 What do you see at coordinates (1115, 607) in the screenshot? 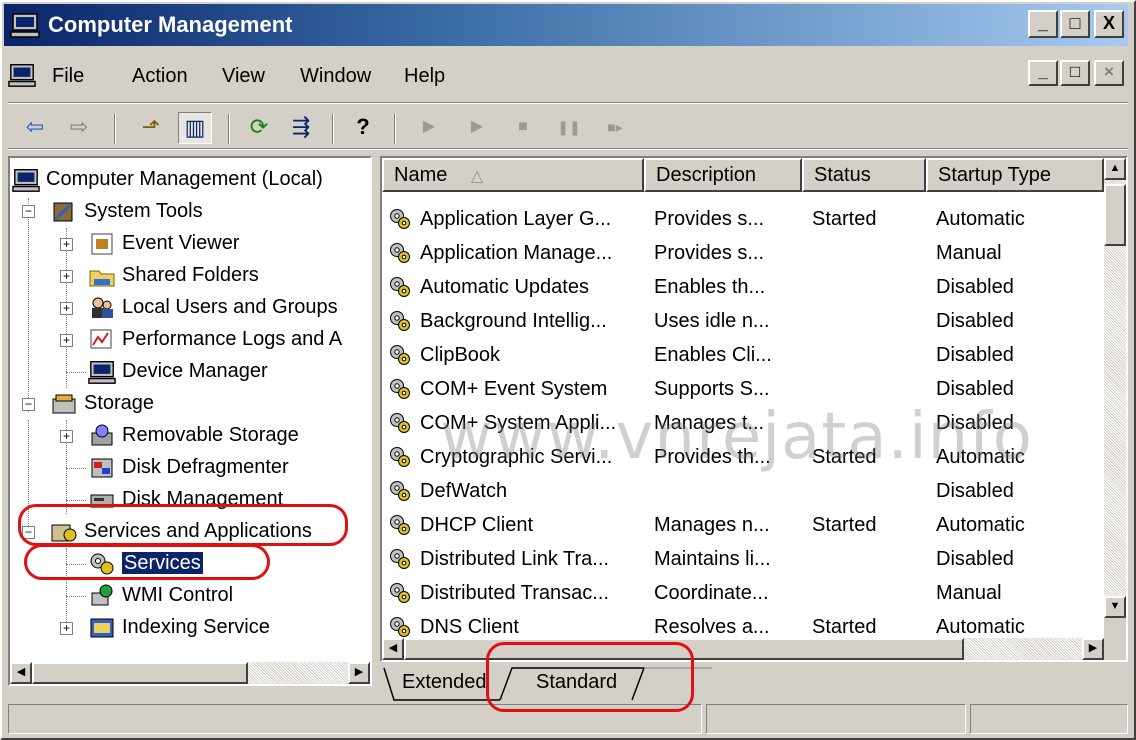
I see `list-scroll-down-button: ▼` at bounding box center [1115, 607].